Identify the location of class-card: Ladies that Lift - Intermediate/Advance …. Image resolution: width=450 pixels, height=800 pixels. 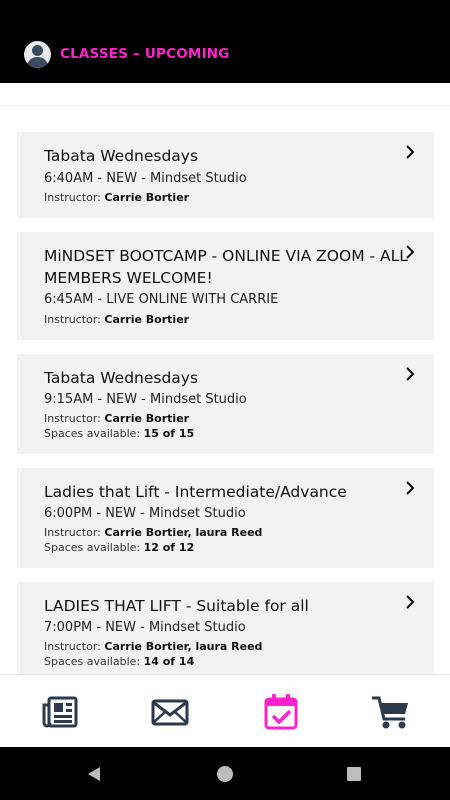
(225, 518).